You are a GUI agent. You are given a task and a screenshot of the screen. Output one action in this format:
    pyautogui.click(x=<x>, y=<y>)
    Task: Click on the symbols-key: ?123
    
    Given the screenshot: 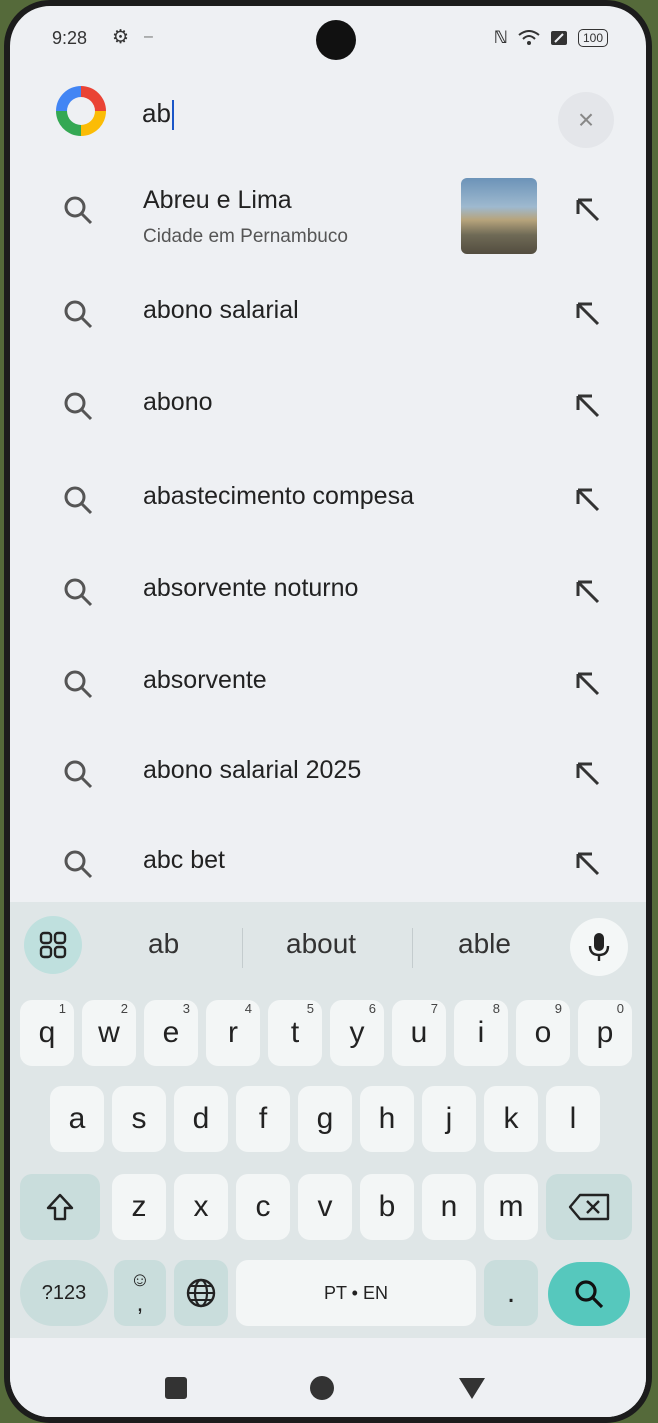 What is the action you would take?
    pyautogui.click(x=64, y=1293)
    